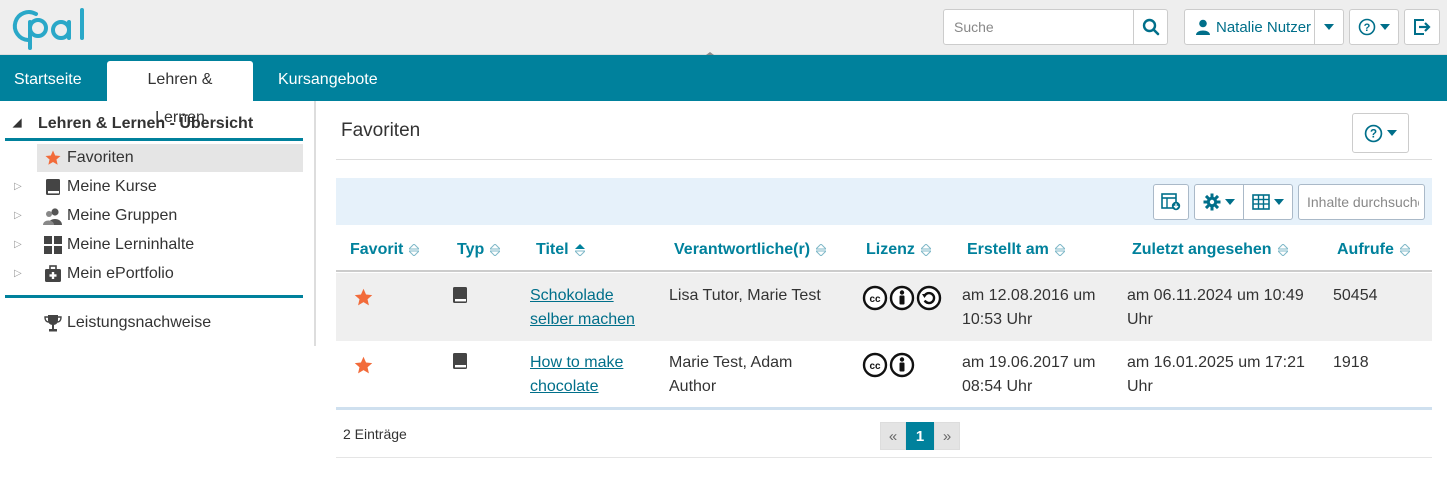  Describe the element at coordinates (131, 244) in the screenshot. I see `sidebar-item-label: Meine Lerninhalte` at that location.